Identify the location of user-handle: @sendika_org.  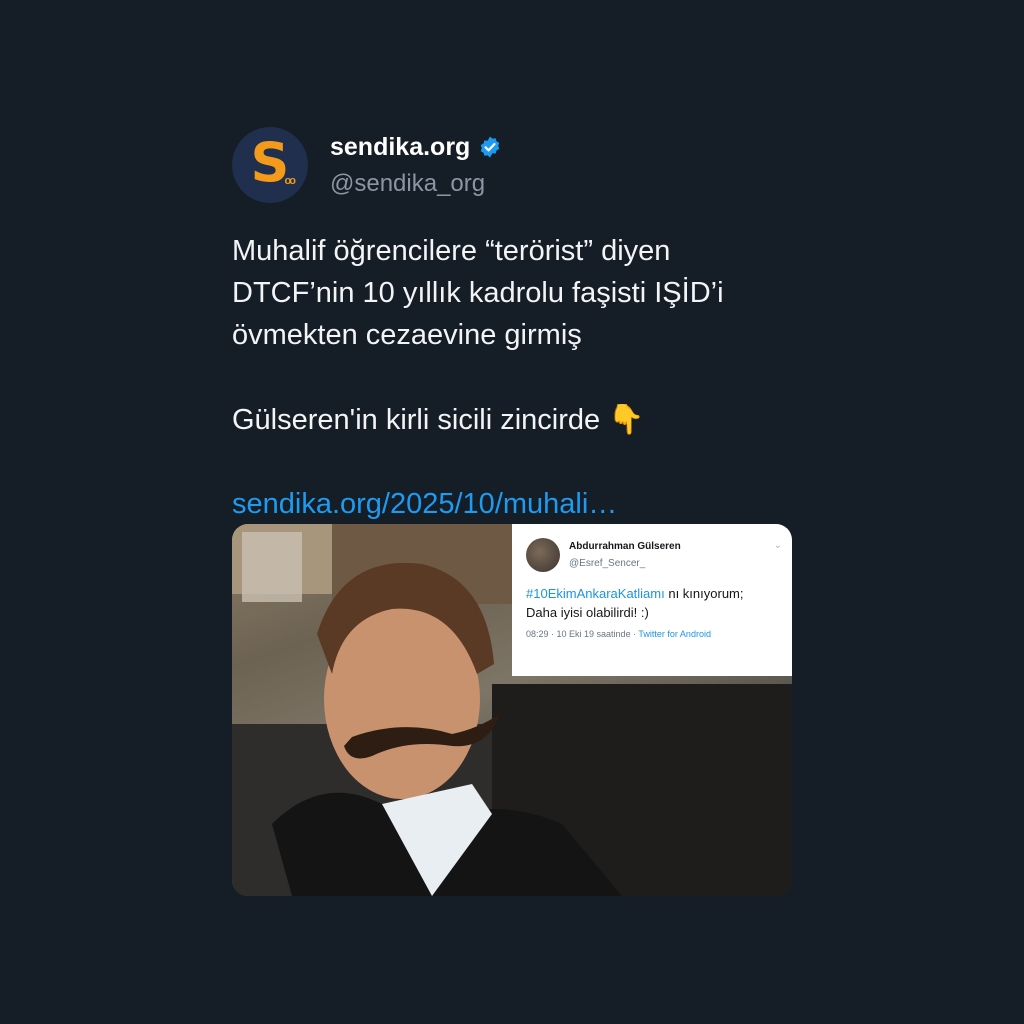
(416, 184).